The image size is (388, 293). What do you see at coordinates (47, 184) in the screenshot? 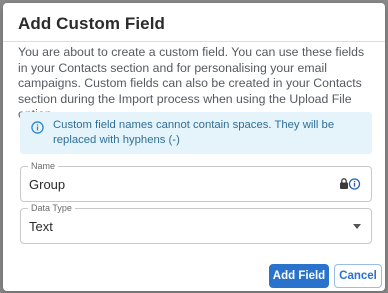
I see `name-input: Group` at bounding box center [47, 184].